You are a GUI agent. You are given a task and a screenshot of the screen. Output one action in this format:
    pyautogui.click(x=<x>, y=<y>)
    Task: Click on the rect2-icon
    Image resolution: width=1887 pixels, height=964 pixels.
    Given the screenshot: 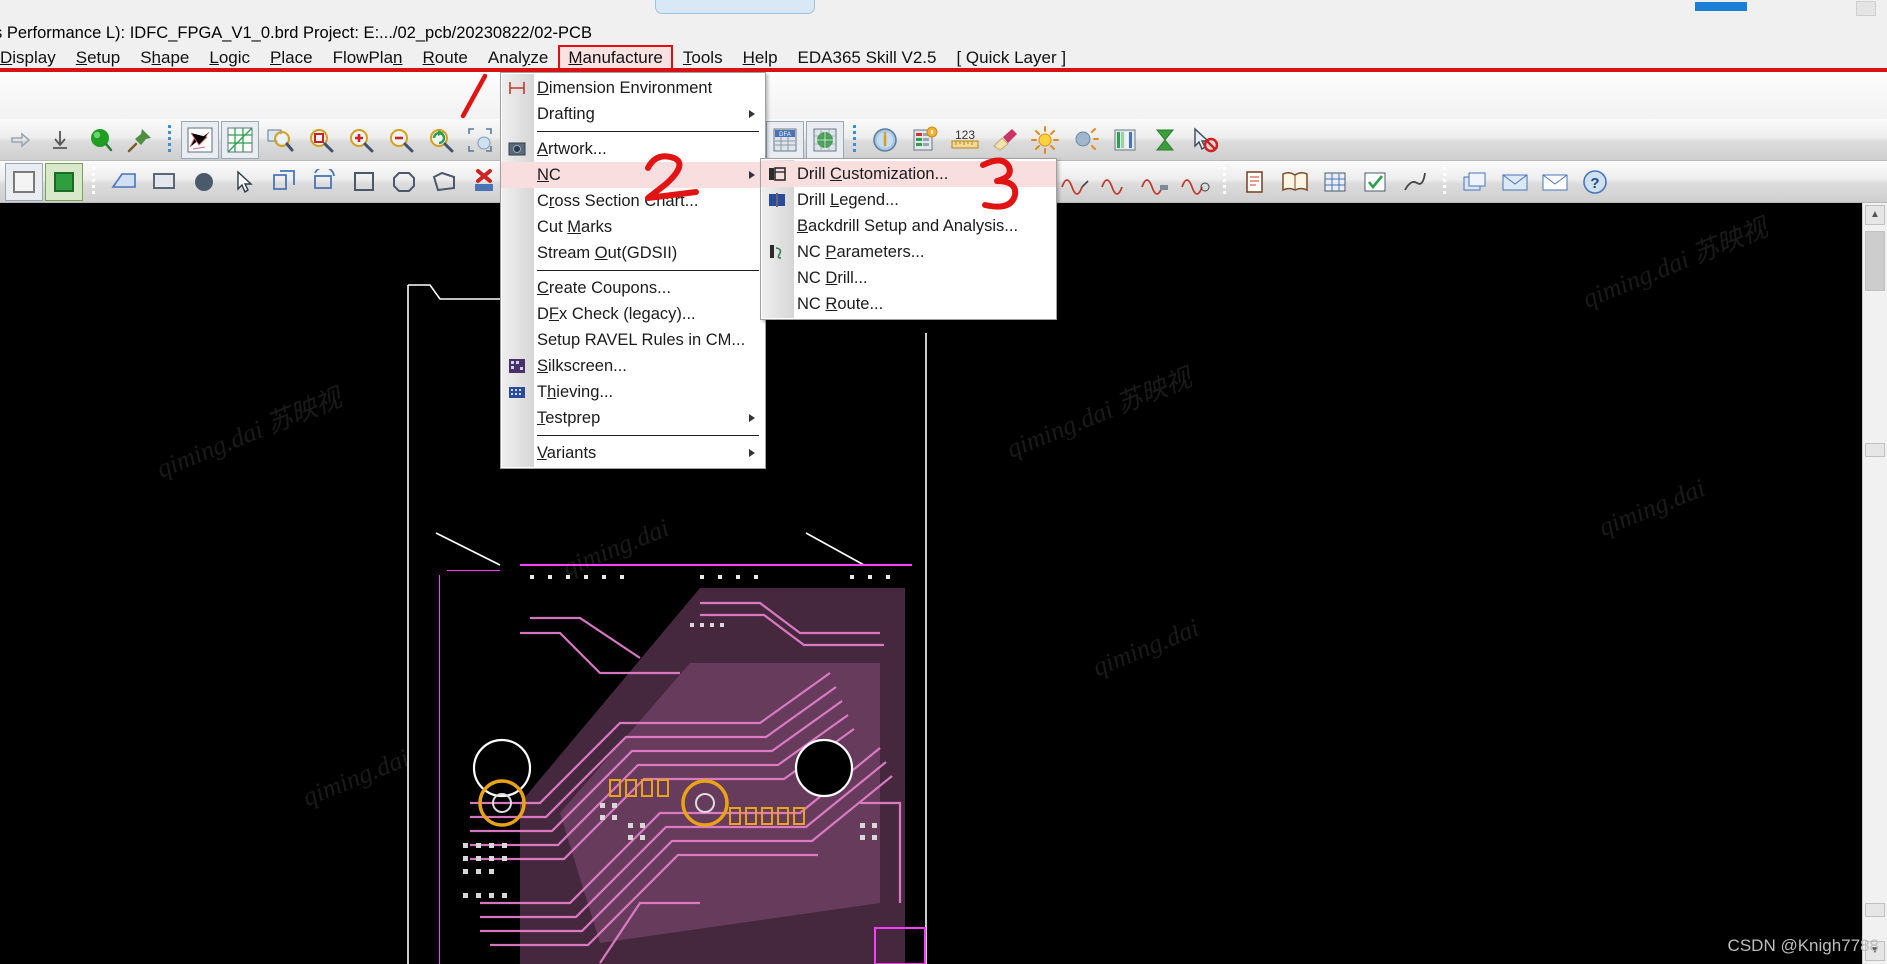 What is the action you would take?
    pyautogui.click(x=164, y=182)
    